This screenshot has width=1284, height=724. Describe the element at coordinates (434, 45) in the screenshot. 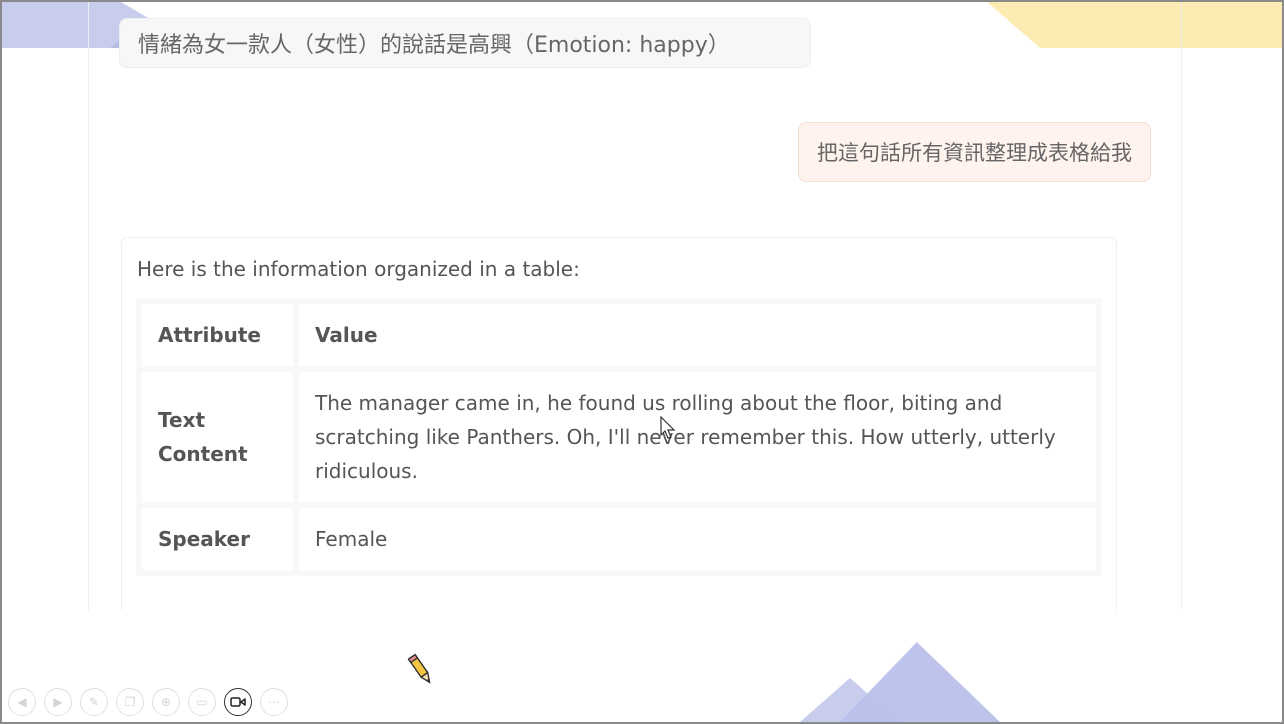

I see `previous-message-text: 情緒為女一款人（女性）的說話是高興（Emotion: happy）` at that location.